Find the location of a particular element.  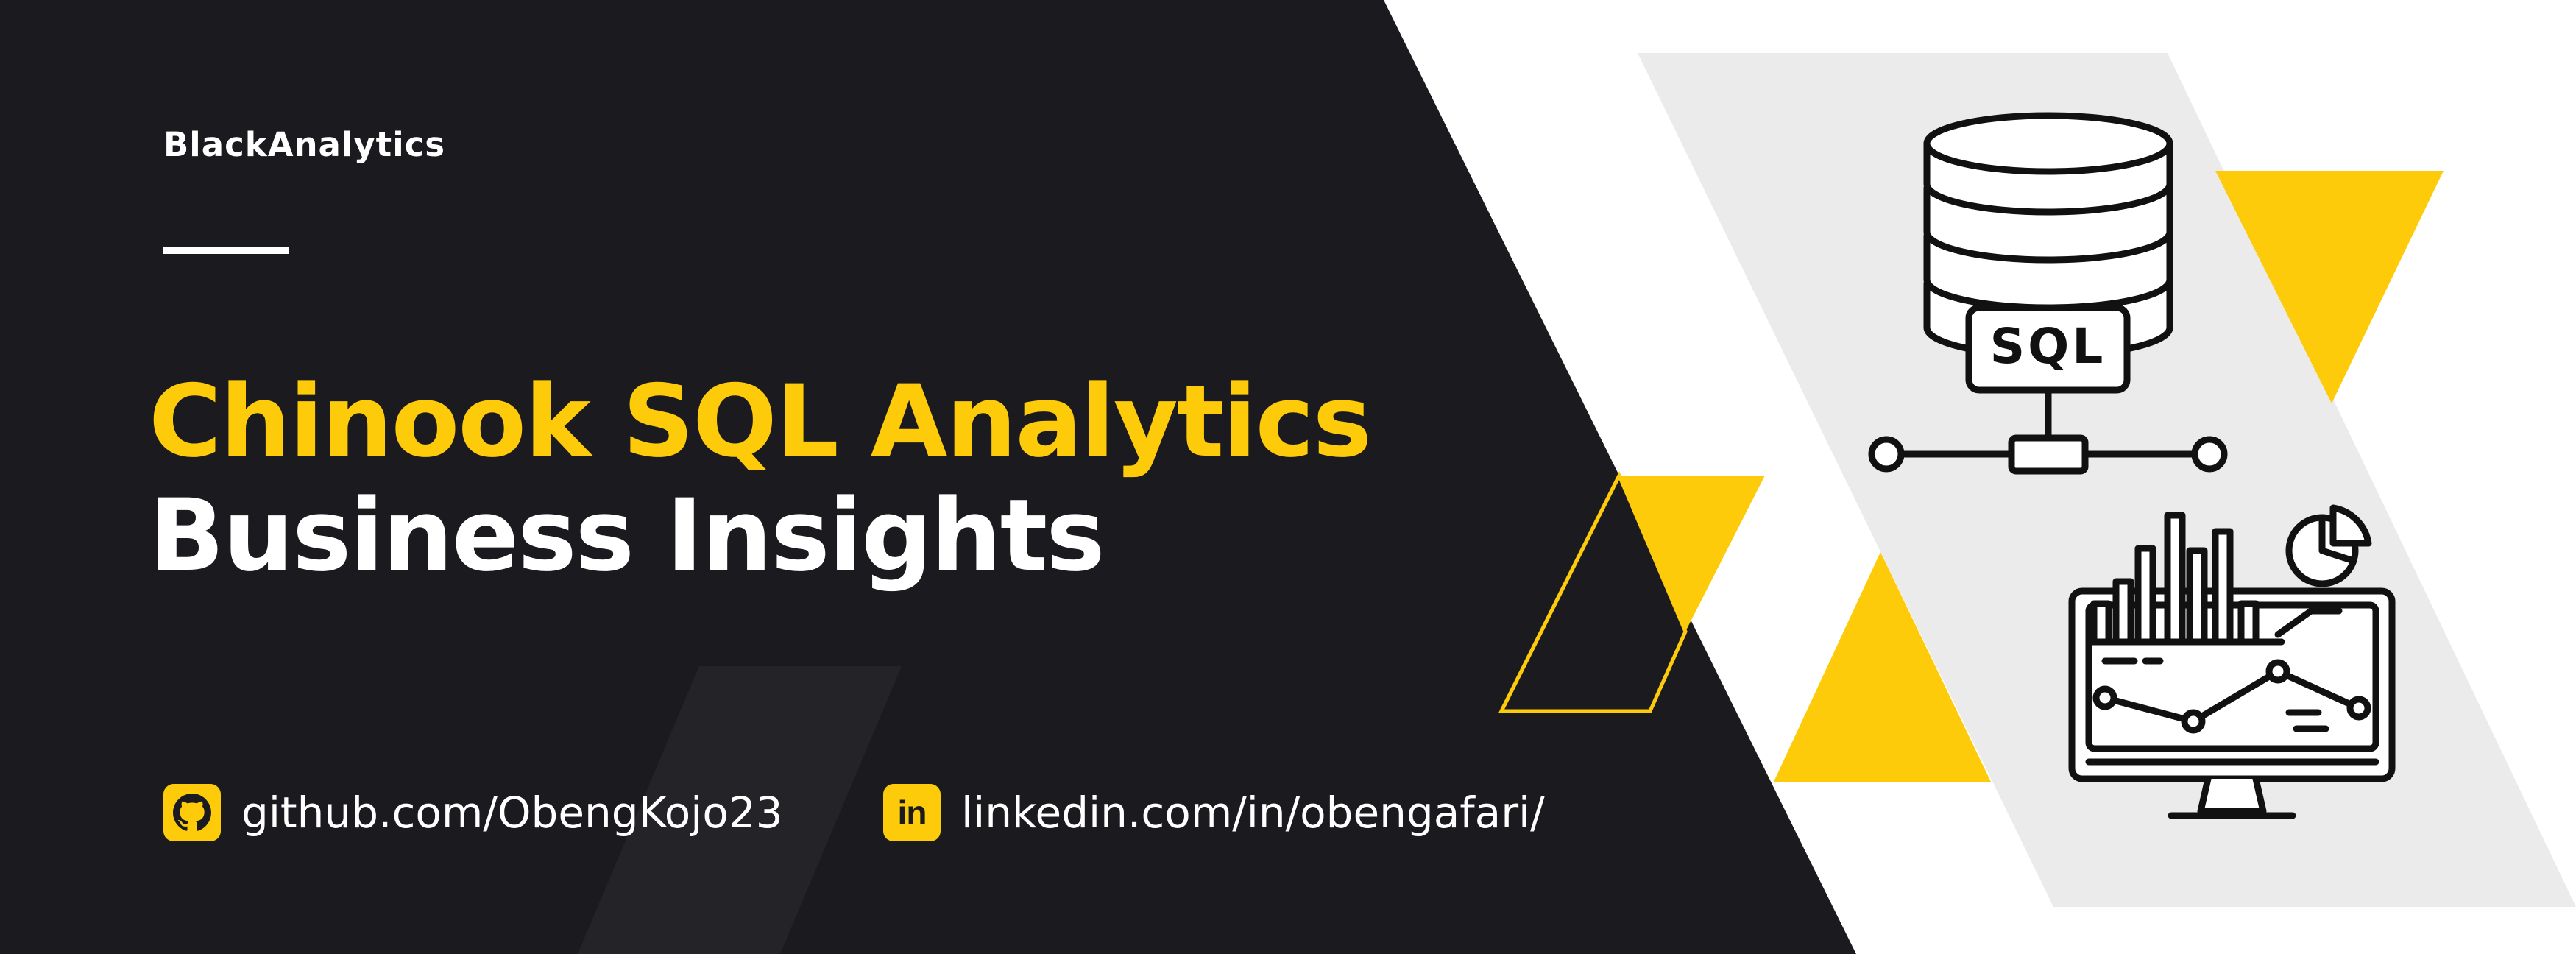

github-link: github.com/ObengKojo23 is located at coordinates (473, 813).